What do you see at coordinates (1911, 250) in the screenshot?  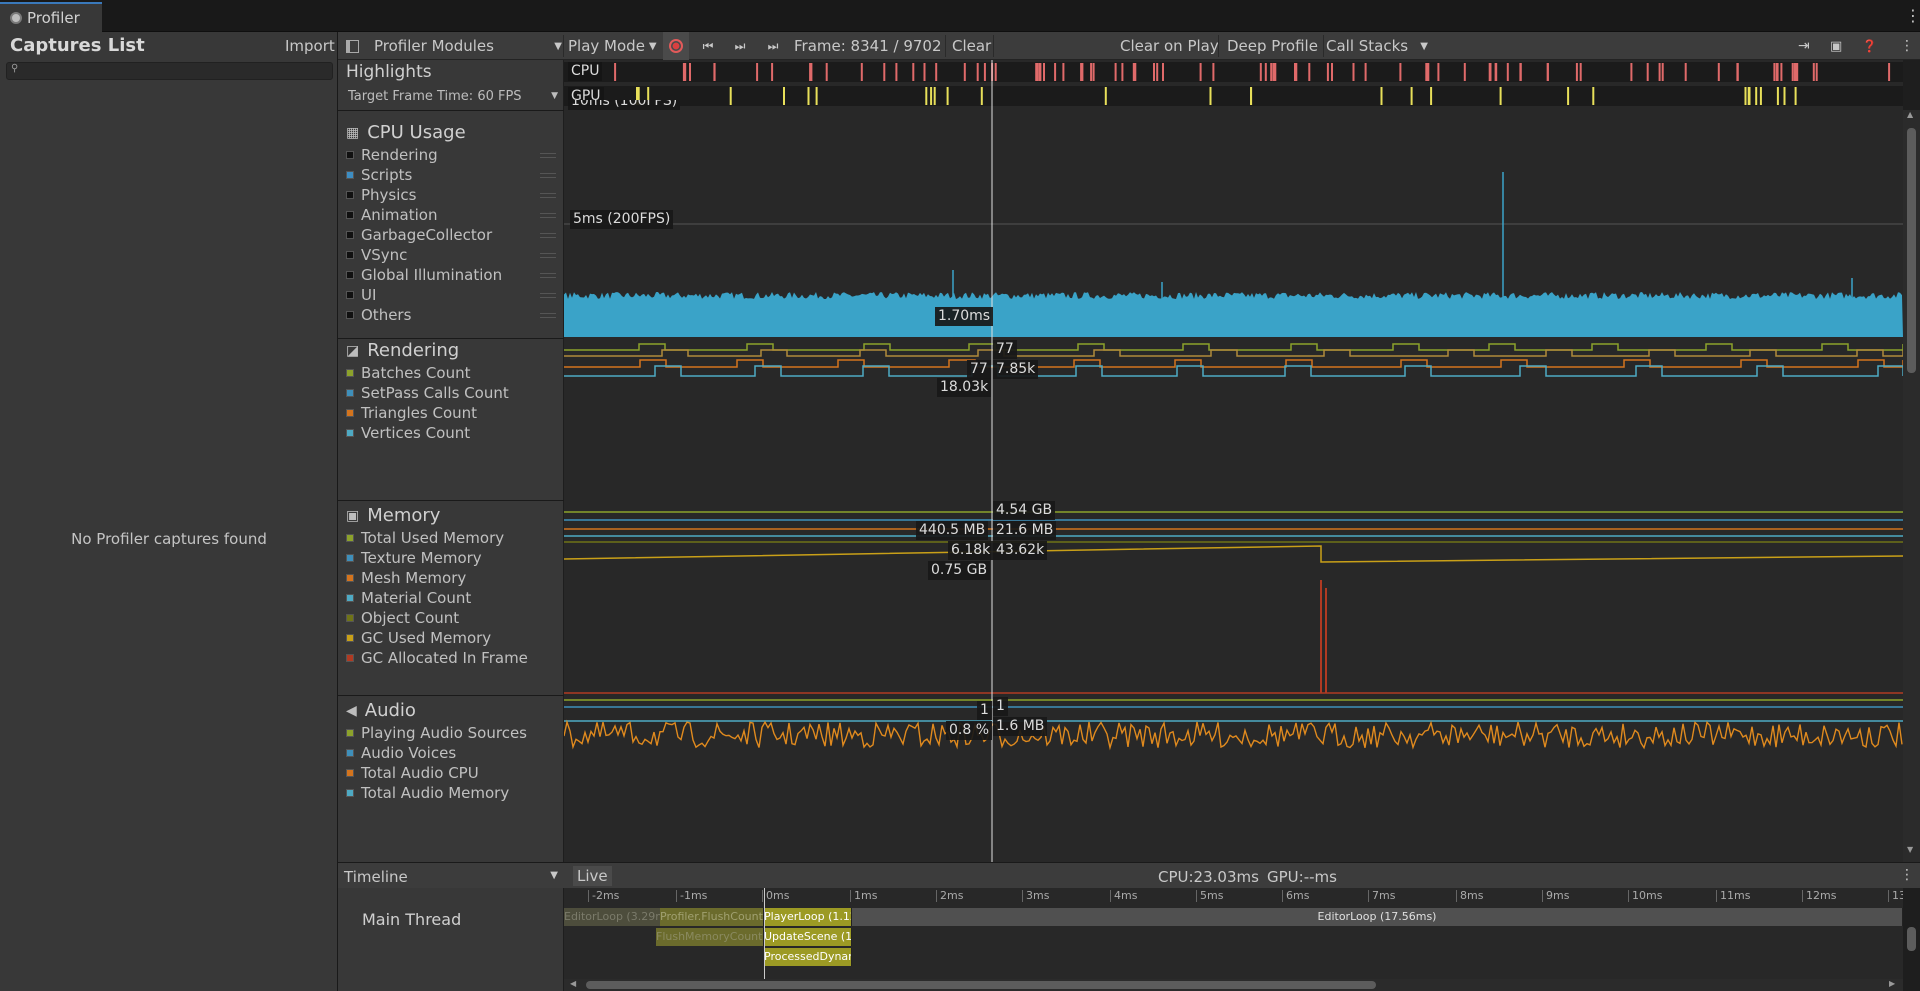 I see `vertical-scrollbar-thumb` at bounding box center [1911, 250].